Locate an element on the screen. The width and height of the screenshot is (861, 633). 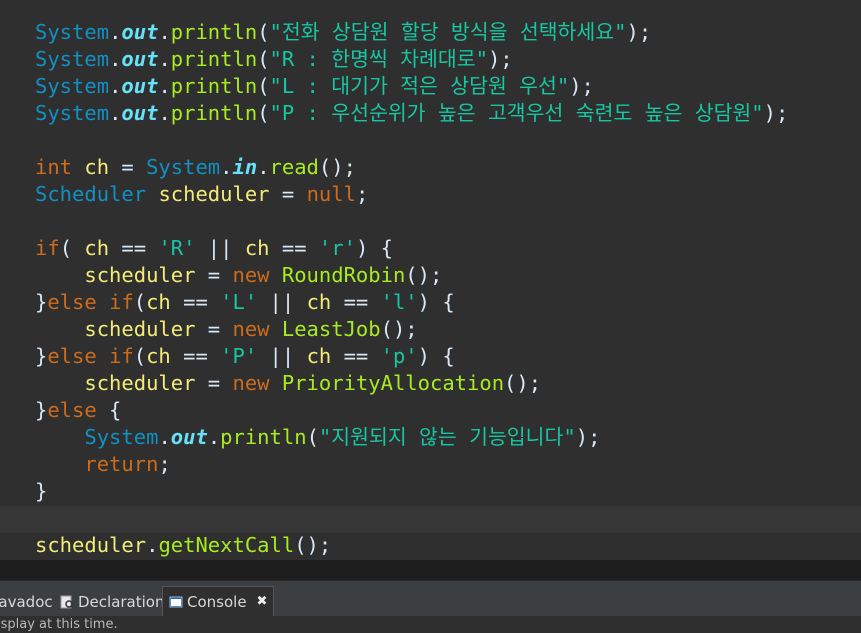
bottom-panel-tabbar: Javadoc Declaration Console ✖ is located at coordinates (430, 598).